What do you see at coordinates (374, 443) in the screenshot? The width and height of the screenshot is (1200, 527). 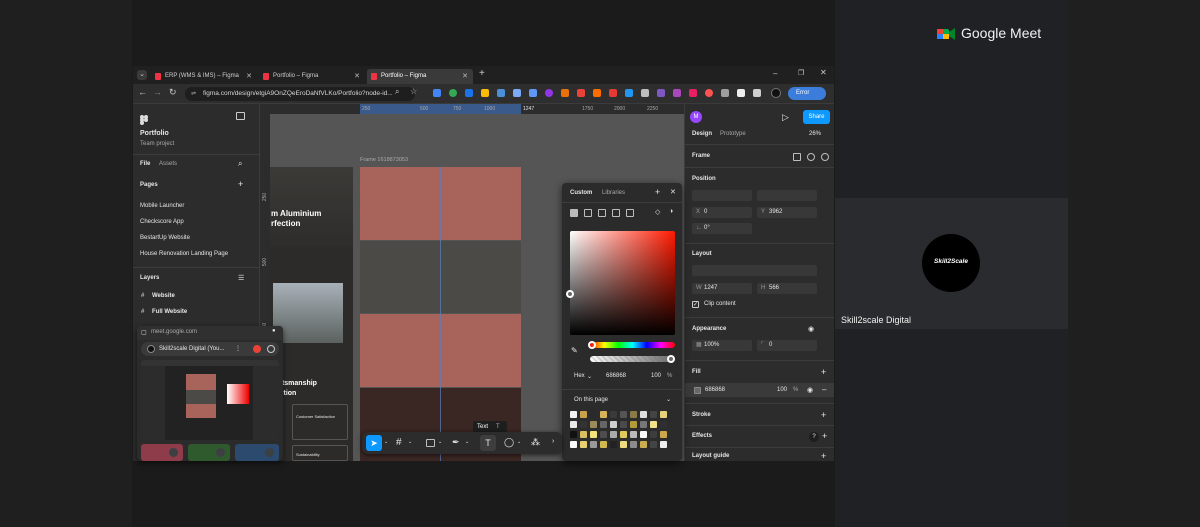 I see `move-tool-icon: ➤` at bounding box center [374, 443].